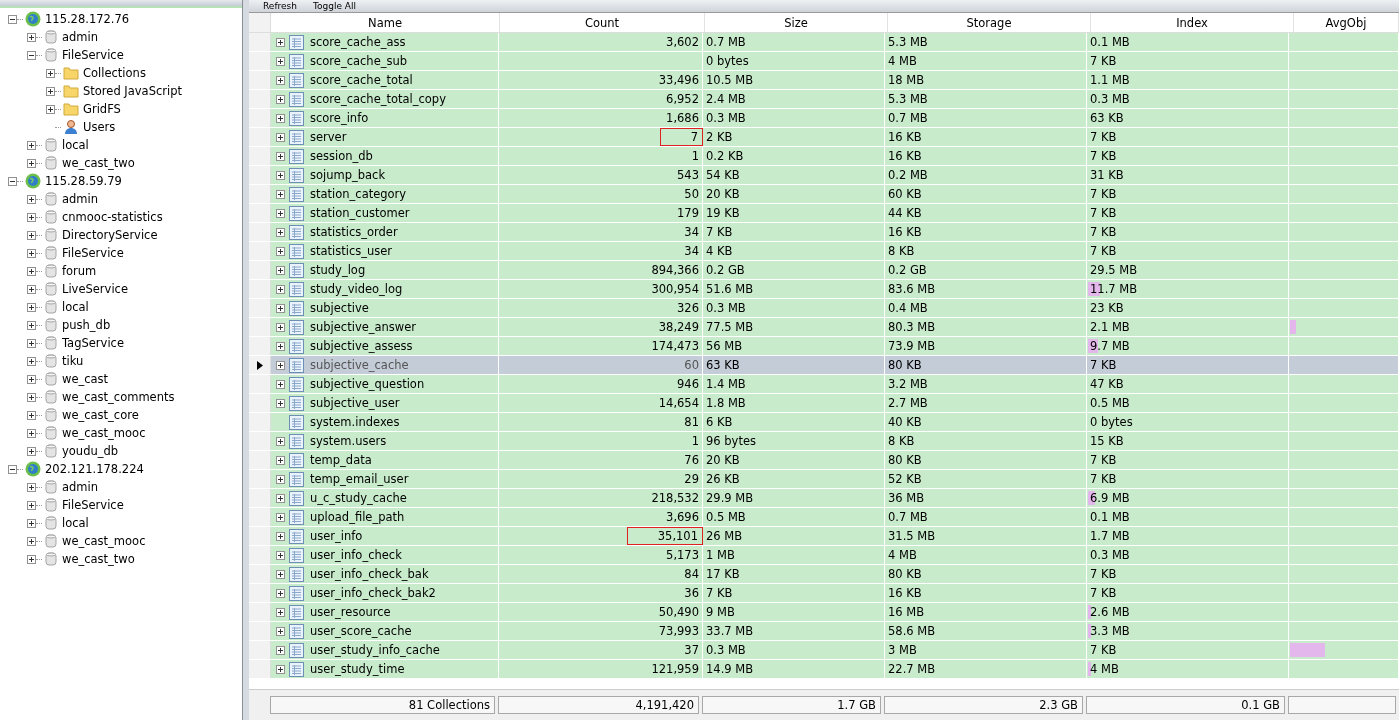  Describe the element at coordinates (114, 73) in the screenshot. I see `tree-item: Collections` at that location.